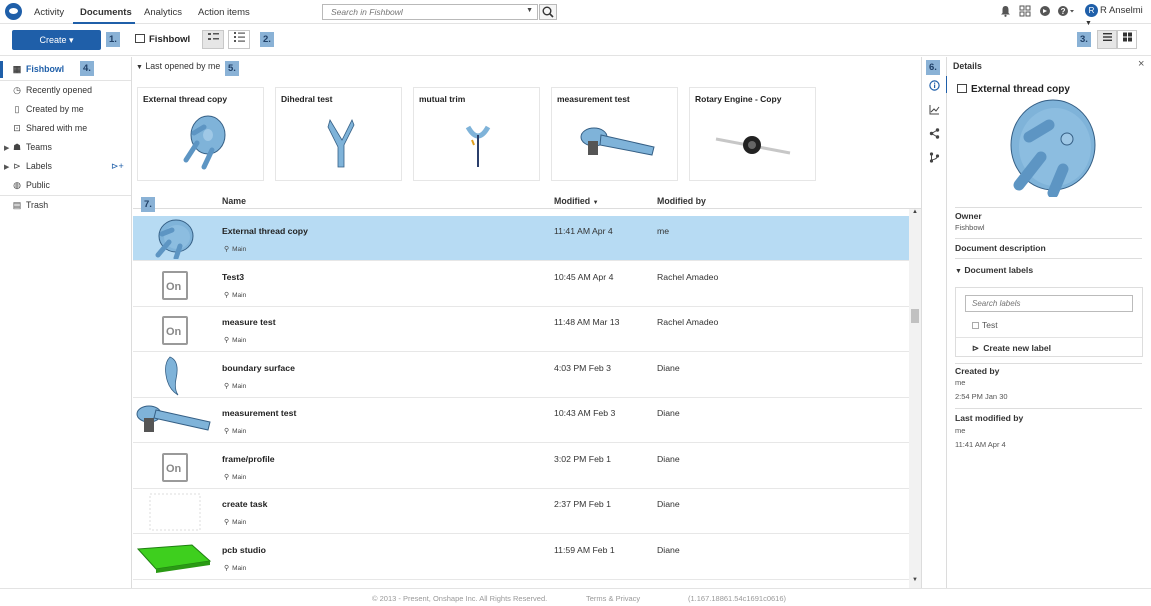 This screenshot has height=606, width=1151. What do you see at coordinates (421, 12) in the screenshot?
I see `search-input` at bounding box center [421, 12].